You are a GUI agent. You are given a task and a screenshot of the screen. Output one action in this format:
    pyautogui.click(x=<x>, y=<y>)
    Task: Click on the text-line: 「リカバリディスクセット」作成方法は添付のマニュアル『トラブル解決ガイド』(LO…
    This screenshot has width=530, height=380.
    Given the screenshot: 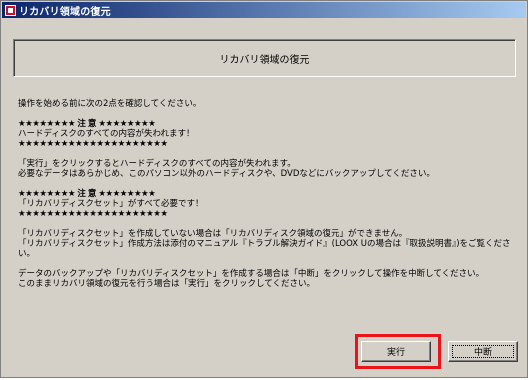 What is the action you would take?
    pyautogui.click(x=264, y=244)
    